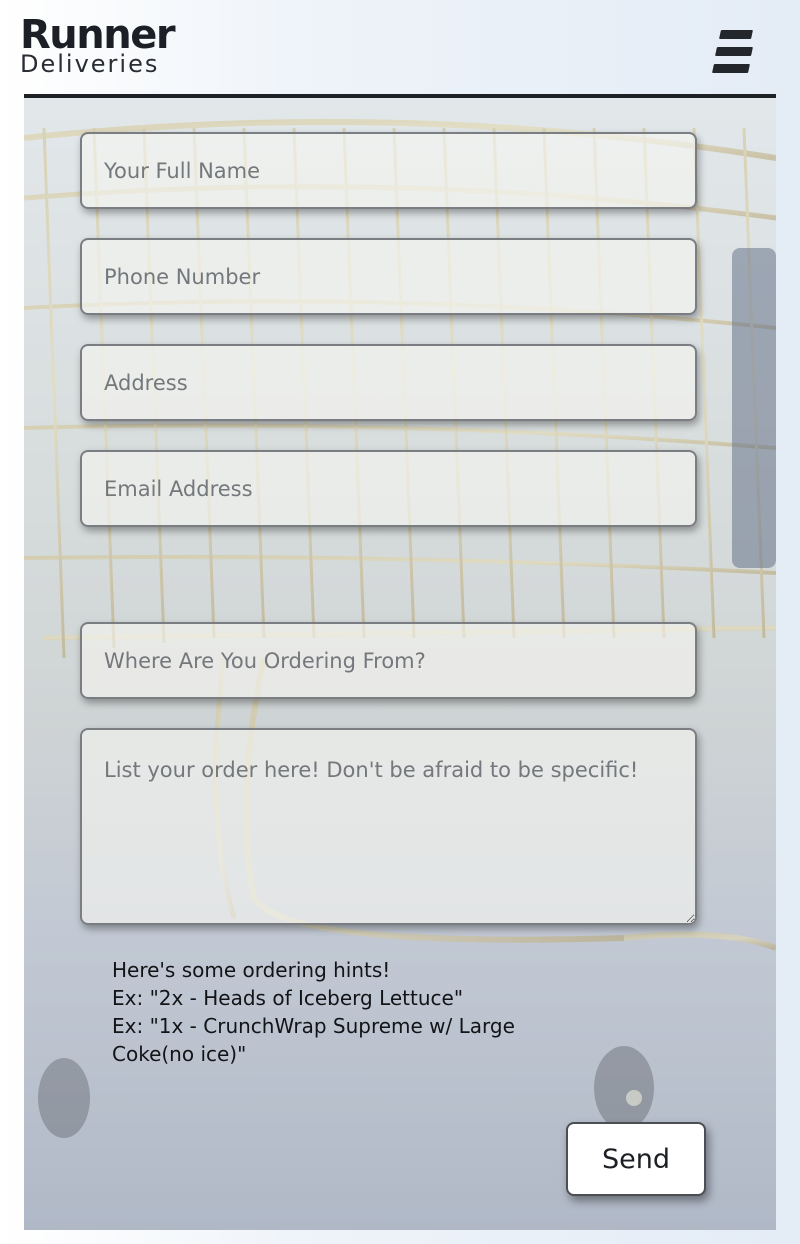  I want to click on brand-tagline: Deliveries, so click(90, 64).